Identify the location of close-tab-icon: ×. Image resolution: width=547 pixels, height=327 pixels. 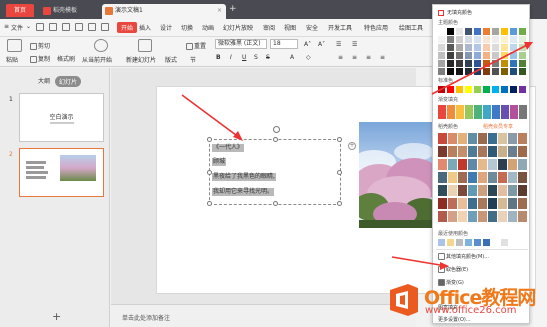
(219, 10).